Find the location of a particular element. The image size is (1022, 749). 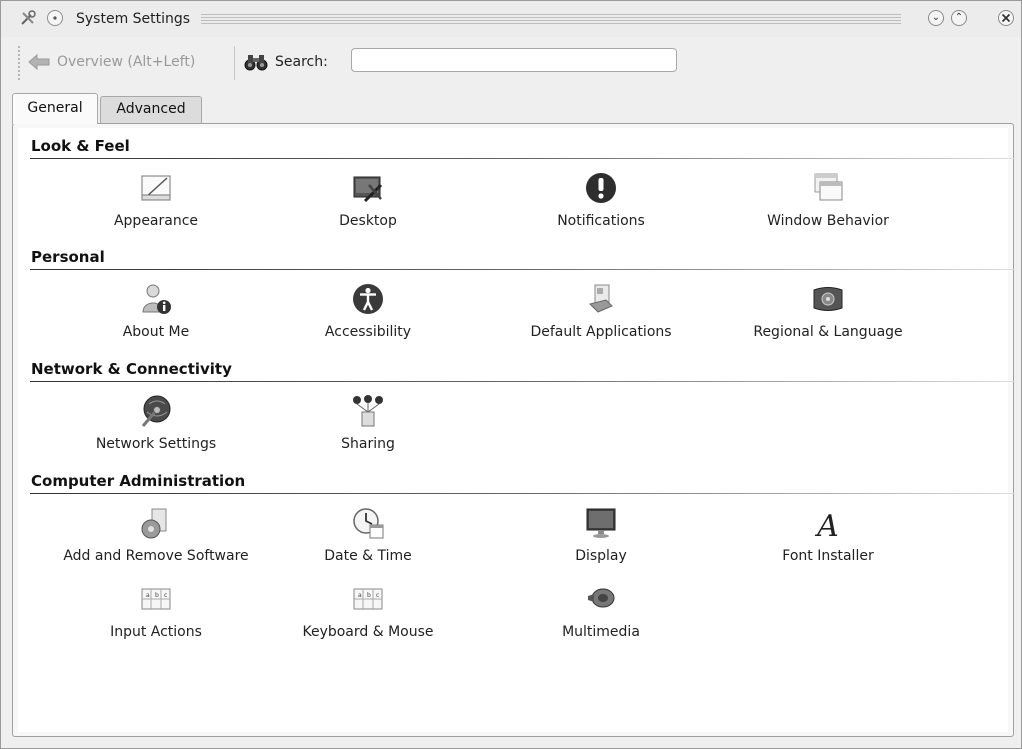

sharing-icon is located at coordinates (368, 411).